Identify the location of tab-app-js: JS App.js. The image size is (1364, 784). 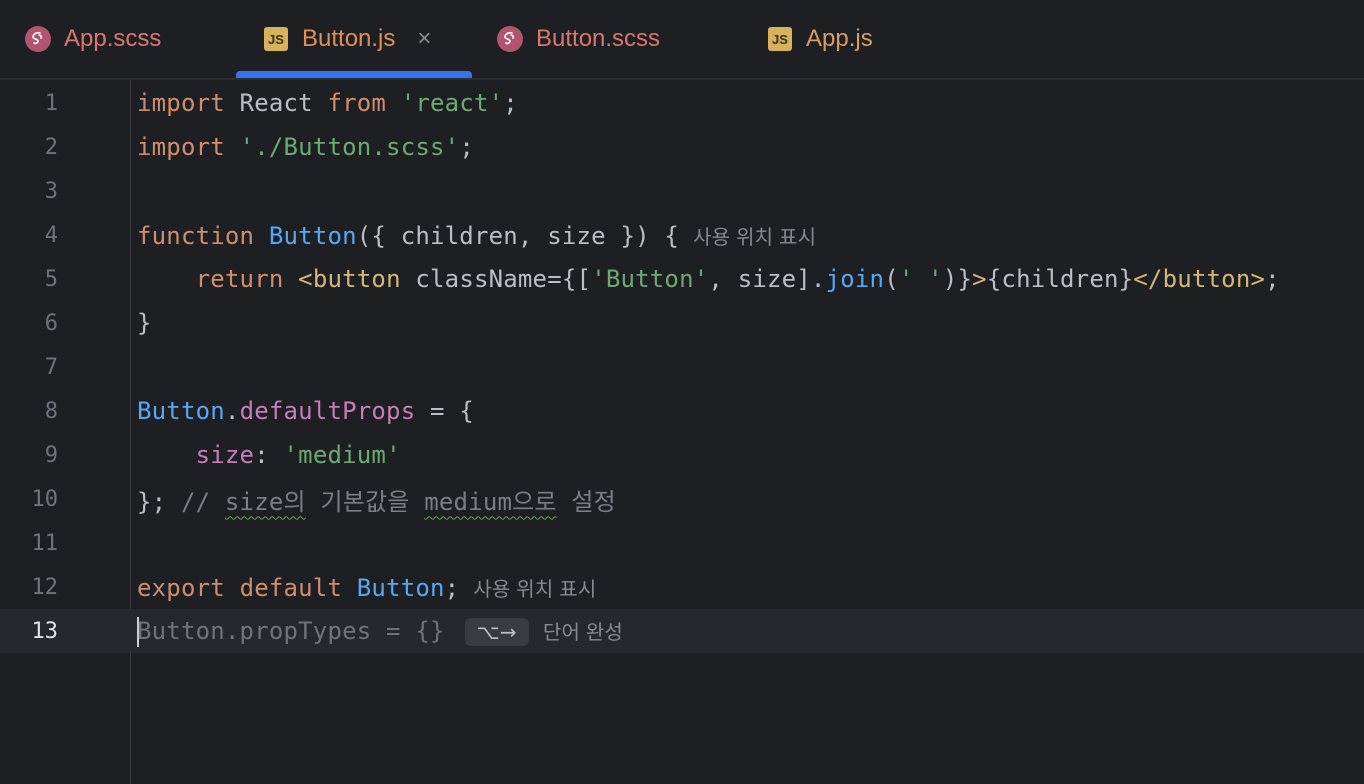
(856, 39).